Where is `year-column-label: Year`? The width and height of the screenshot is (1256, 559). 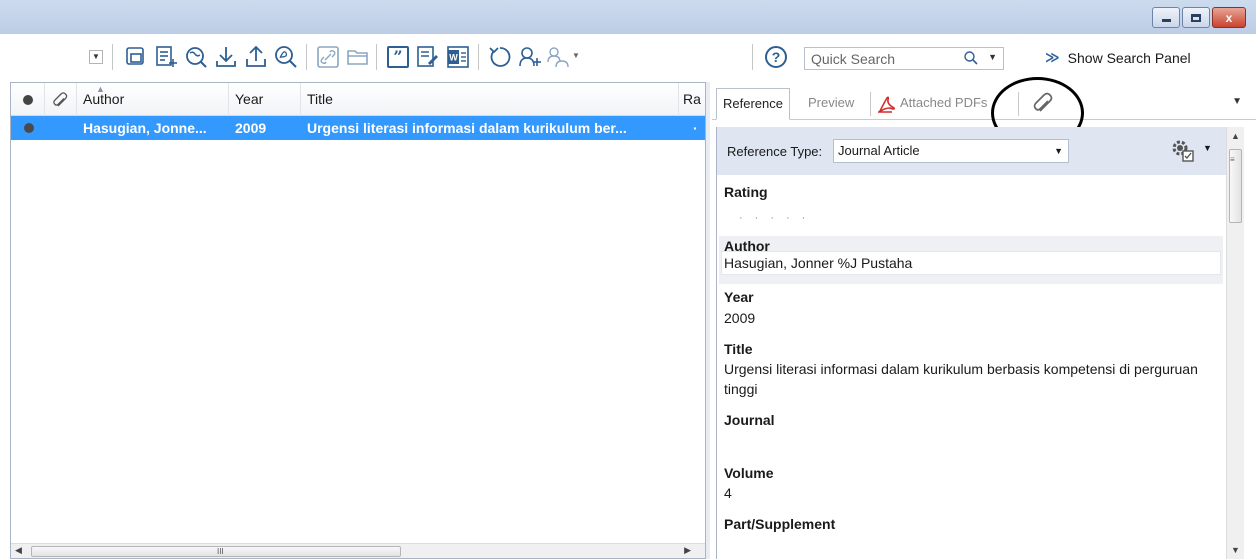
year-column-label: Year is located at coordinates (249, 99).